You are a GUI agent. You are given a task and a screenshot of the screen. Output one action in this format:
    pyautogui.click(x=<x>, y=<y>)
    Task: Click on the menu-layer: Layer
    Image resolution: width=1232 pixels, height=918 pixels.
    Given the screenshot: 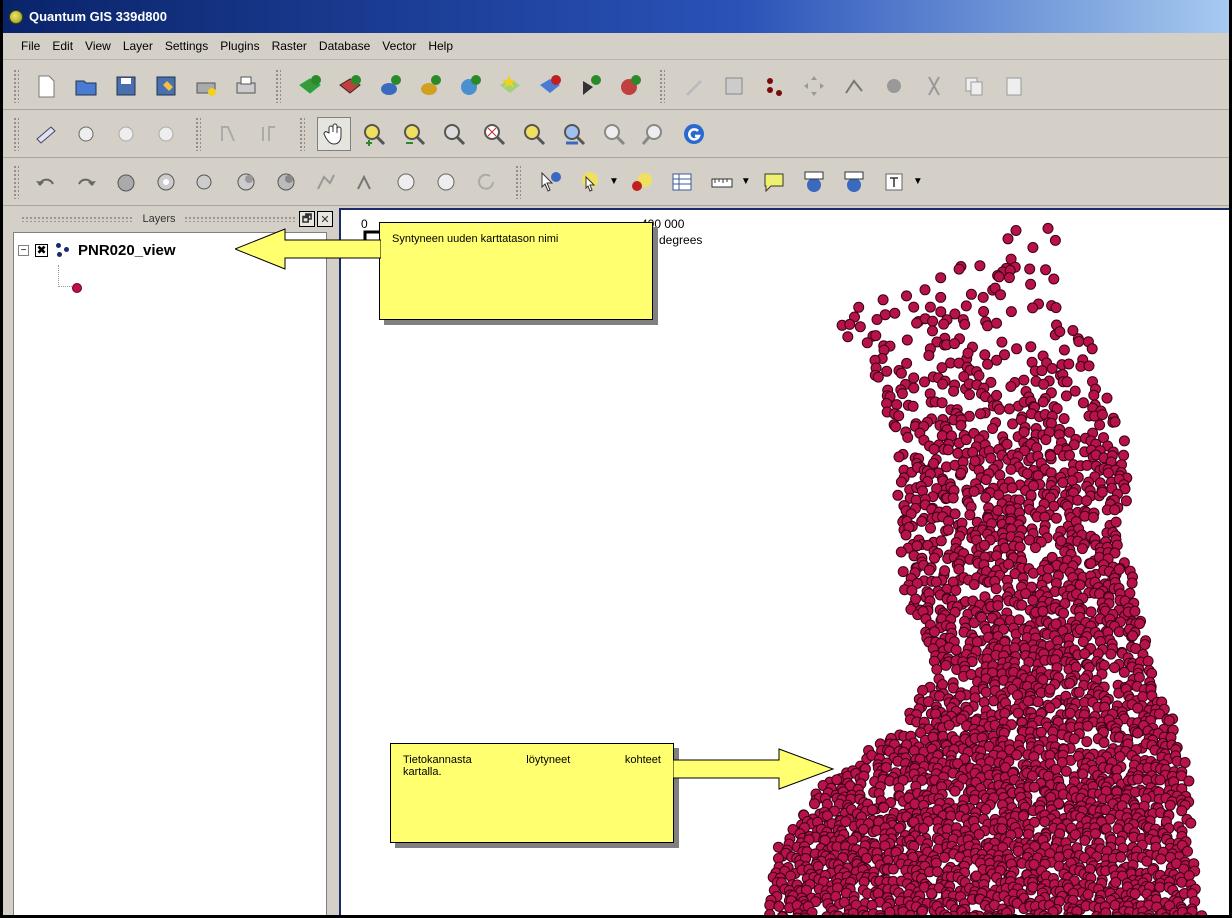 What is the action you would take?
    pyautogui.click(x=138, y=46)
    